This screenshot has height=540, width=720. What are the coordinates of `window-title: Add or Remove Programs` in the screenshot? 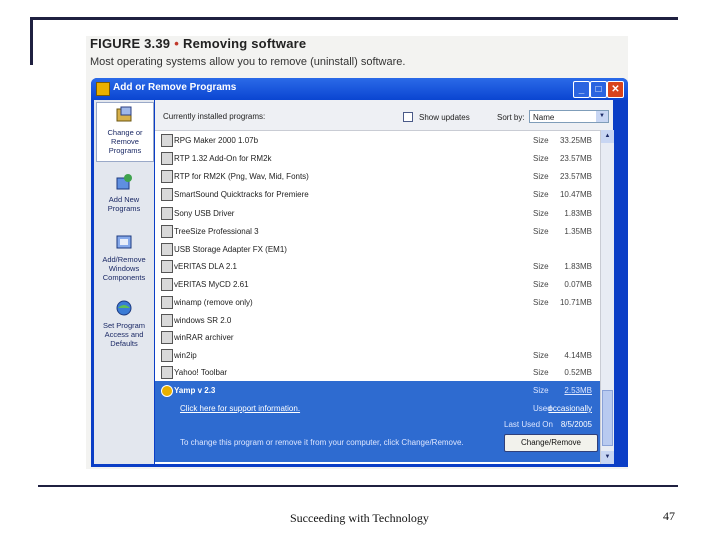 It's located at (175, 87).